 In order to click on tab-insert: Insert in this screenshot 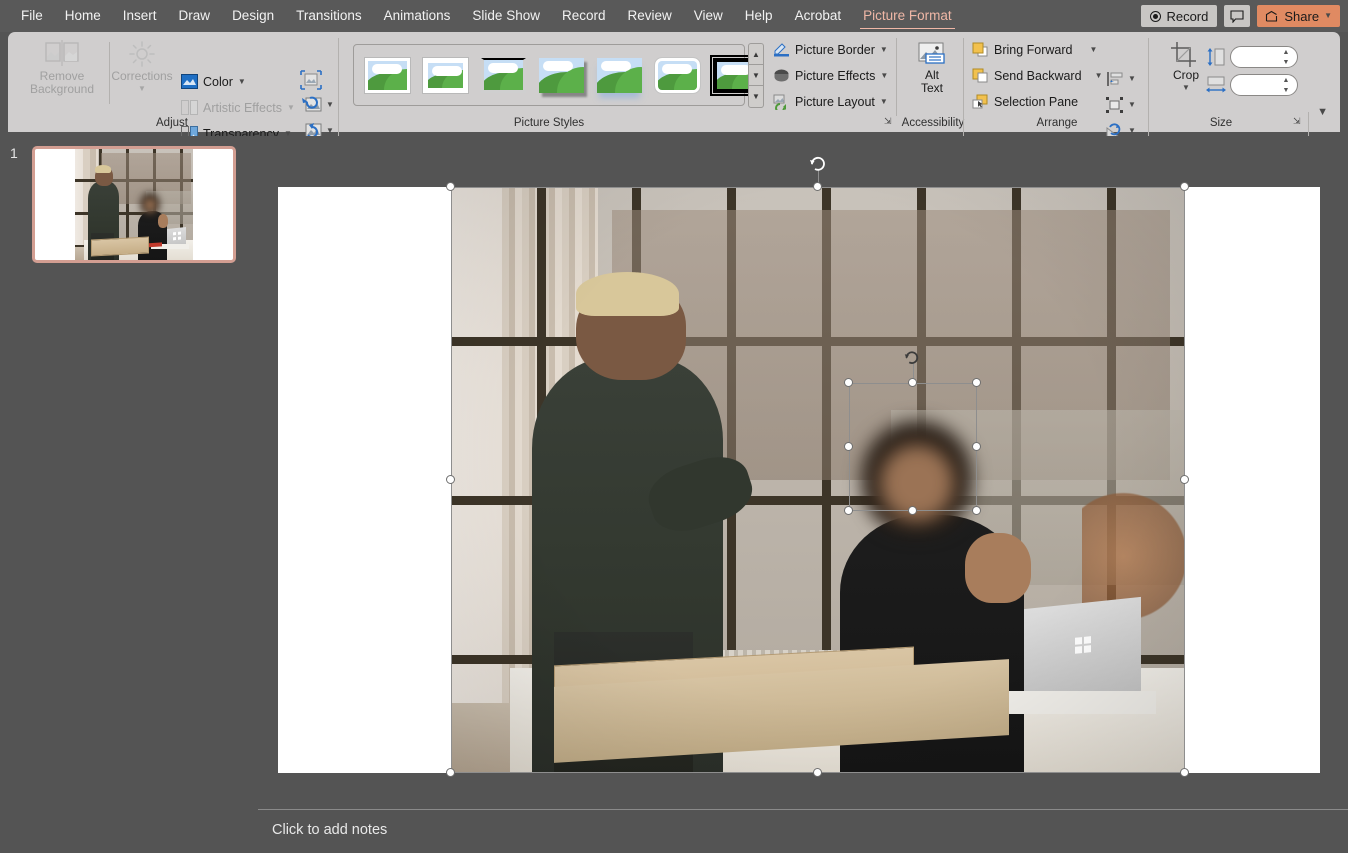, I will do `click(140, 16)`.